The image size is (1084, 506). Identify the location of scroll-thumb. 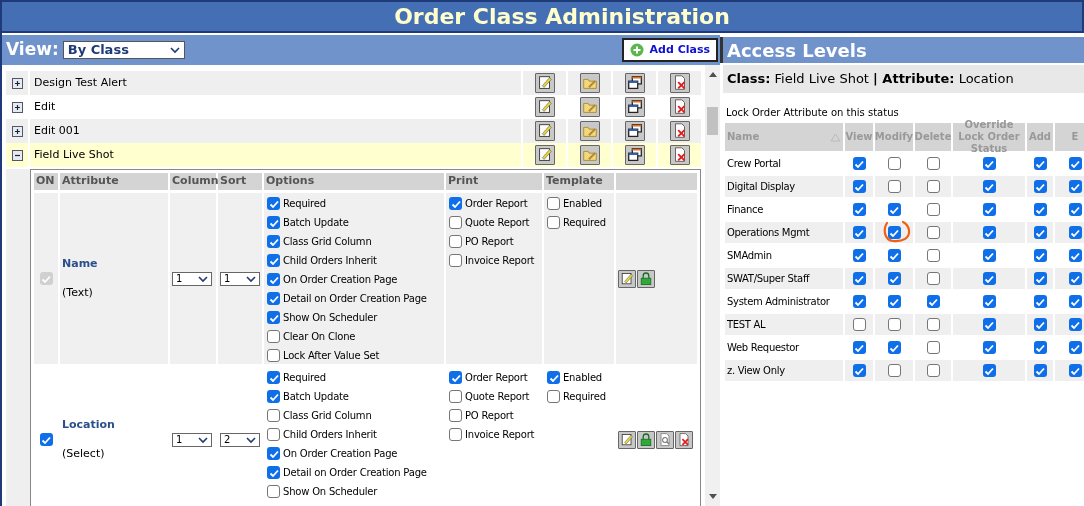
(712, 120).